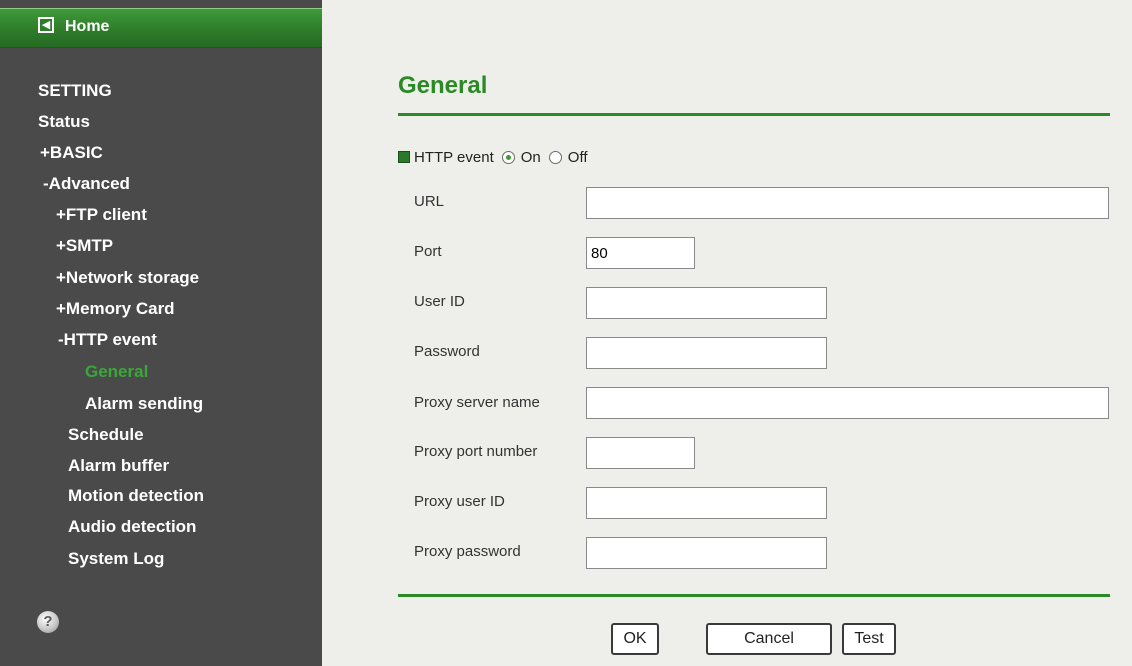 Image resolution: width=1132 pixels, height=666 pixels. Describe the element at coordinates (86, 184) in the screenshot. I see `nav-advanced: -Advanced` at that location.